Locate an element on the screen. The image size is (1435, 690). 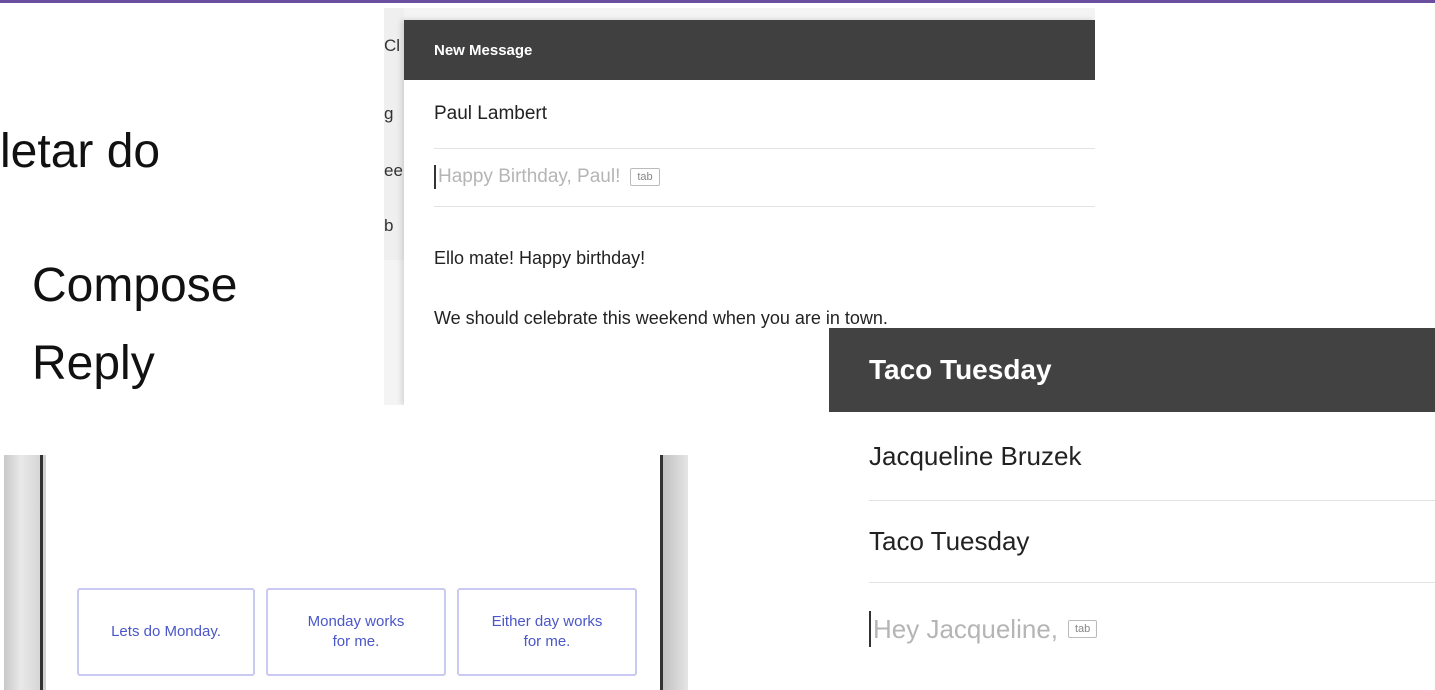
to-recipient: Jacqueline Bruzek is located at coordinates (975, 455).